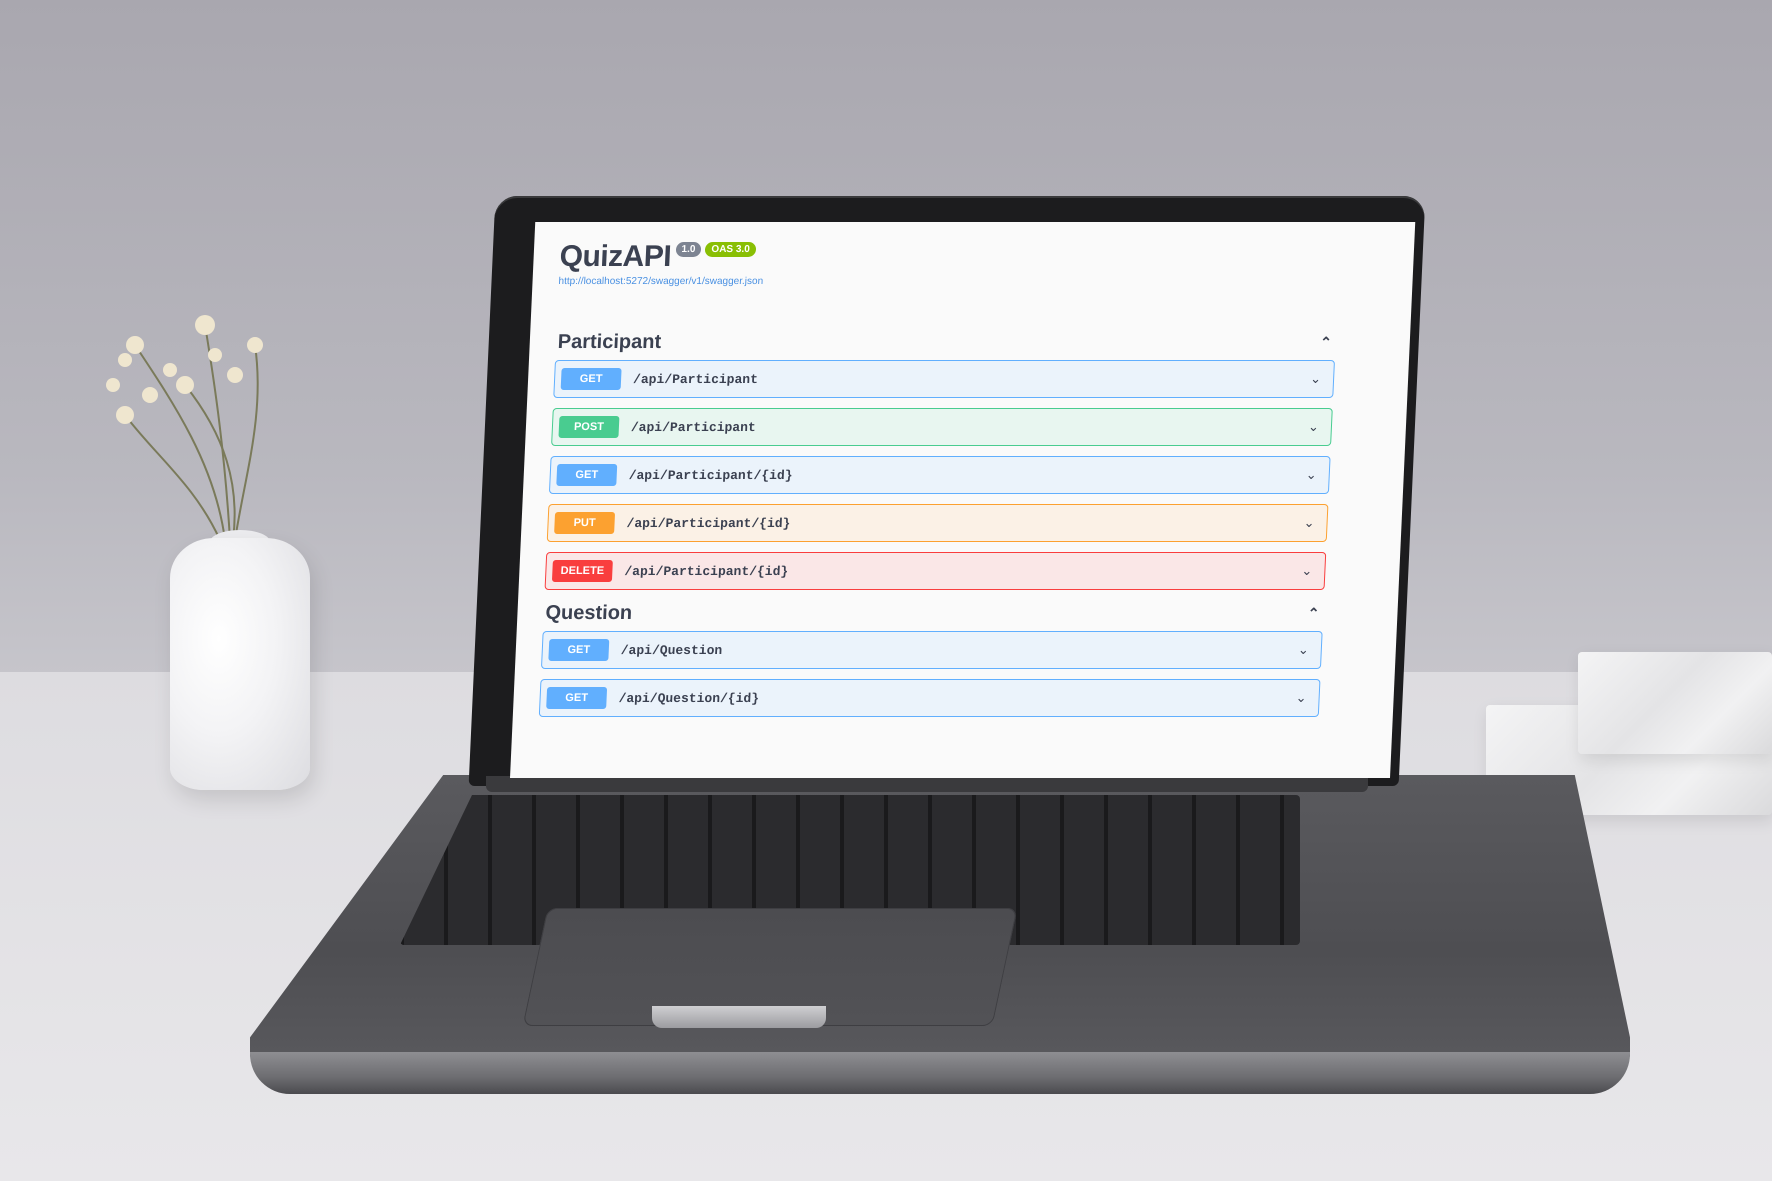 This screenshot has width=1772, height=1181. Describe the element at coordinates (940, 1073) in the screenshot. I see `laptop-base-edge` at that location.